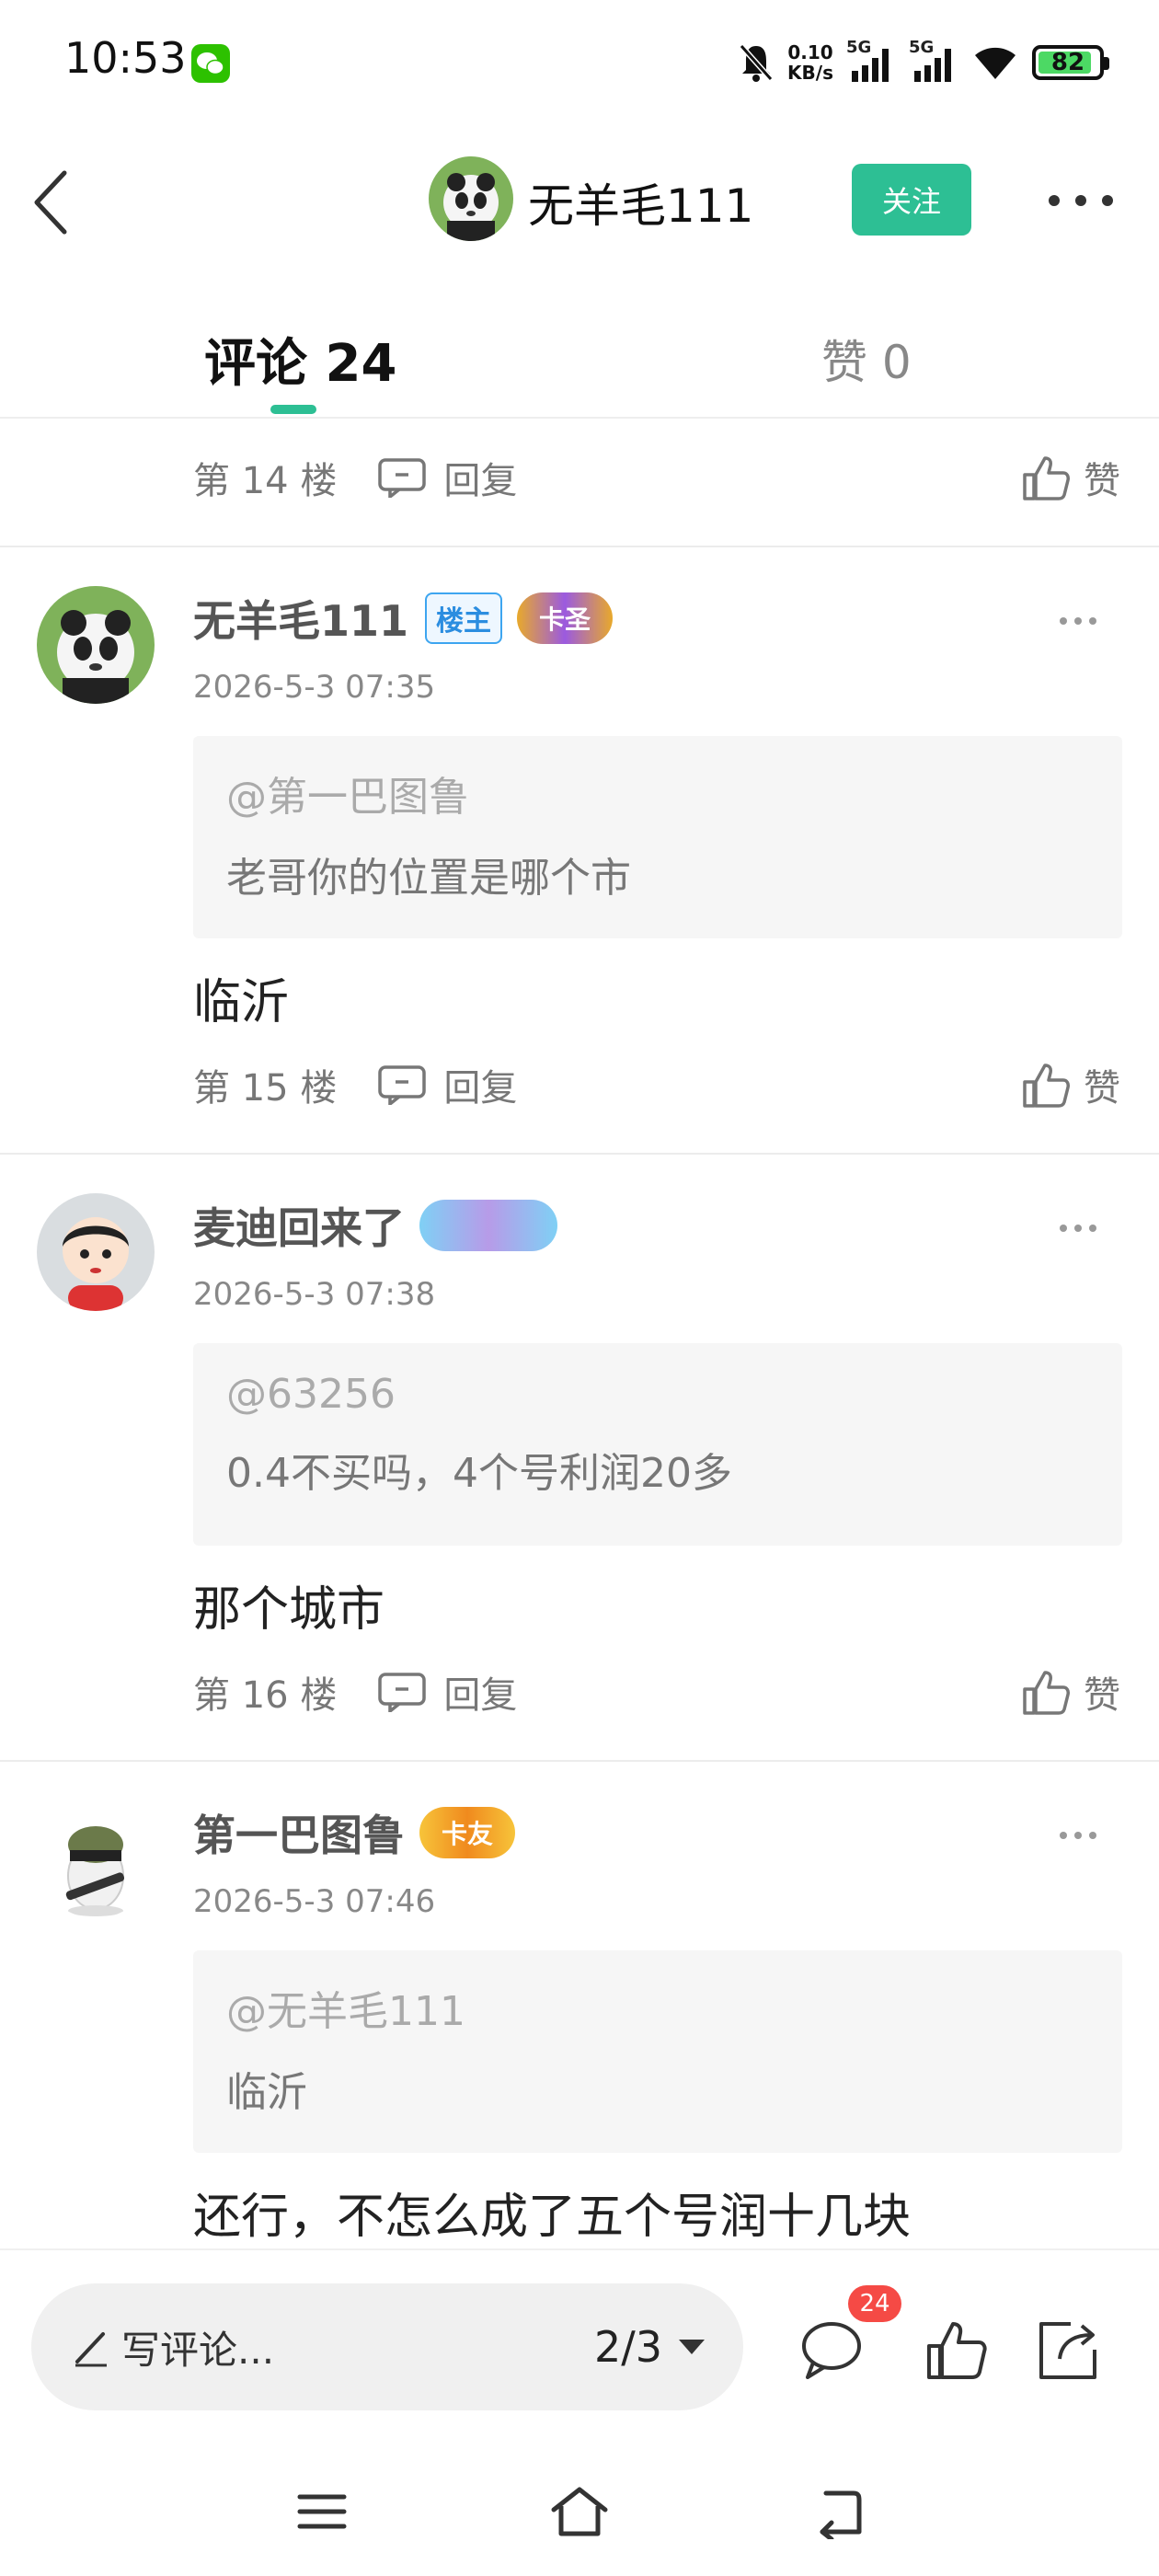 The image size is (1159, 2576). Describe the element at coordinates (355, 1084) in the screenshot. I see `floor-row: 第 15 楼 回复` at that location.